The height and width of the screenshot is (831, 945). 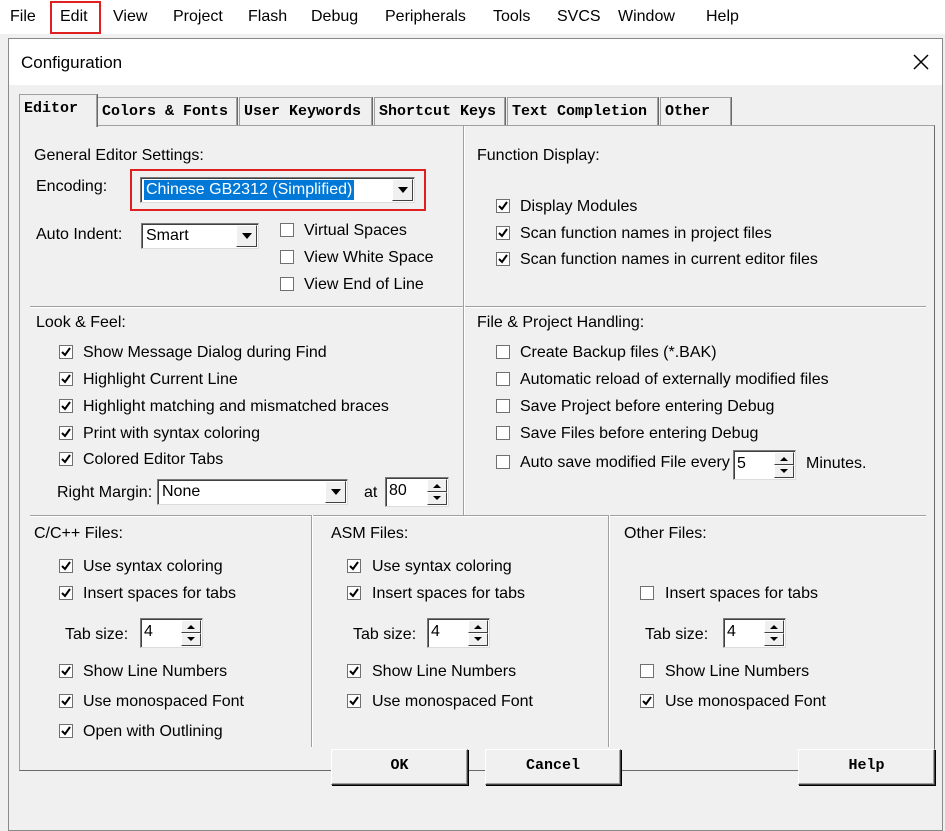 What do you see at coordinates (579, 17) in the screenshot?
I see `menu-svcs: SVCS` at bounding box center [579, 17].